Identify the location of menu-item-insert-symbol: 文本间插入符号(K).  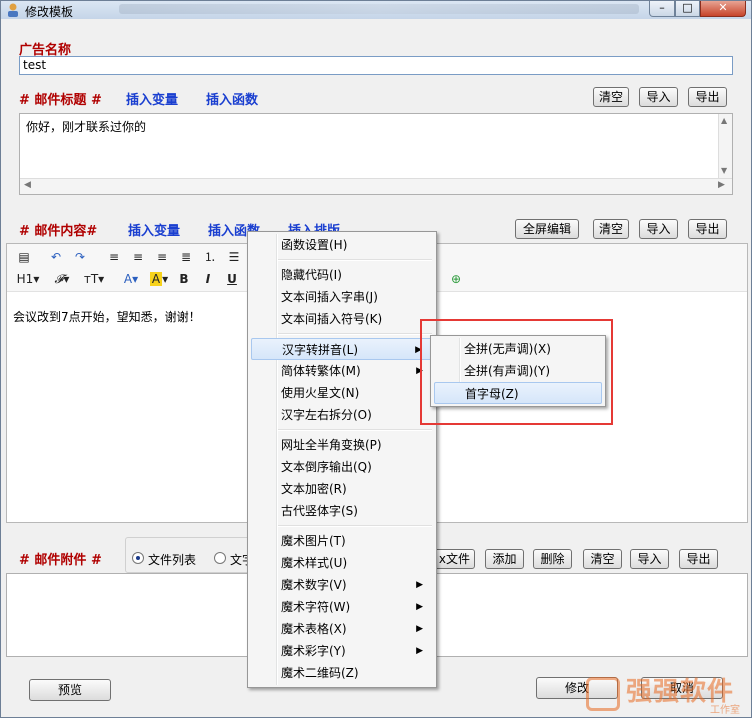
(342, 319).